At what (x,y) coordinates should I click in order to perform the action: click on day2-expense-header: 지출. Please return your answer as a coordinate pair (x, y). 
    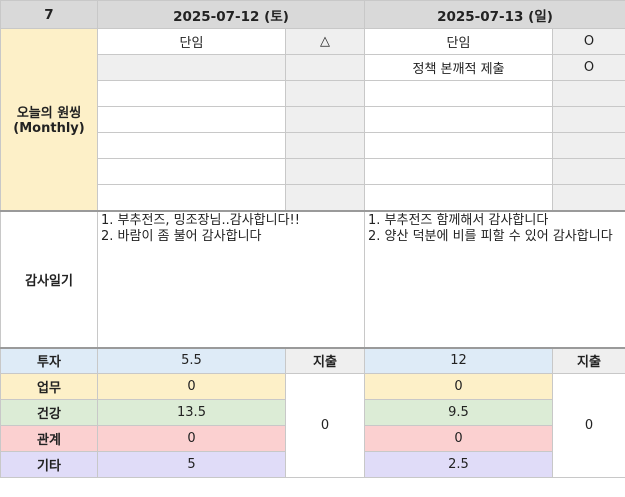
    Looking at the image, I should click on (588, 360).